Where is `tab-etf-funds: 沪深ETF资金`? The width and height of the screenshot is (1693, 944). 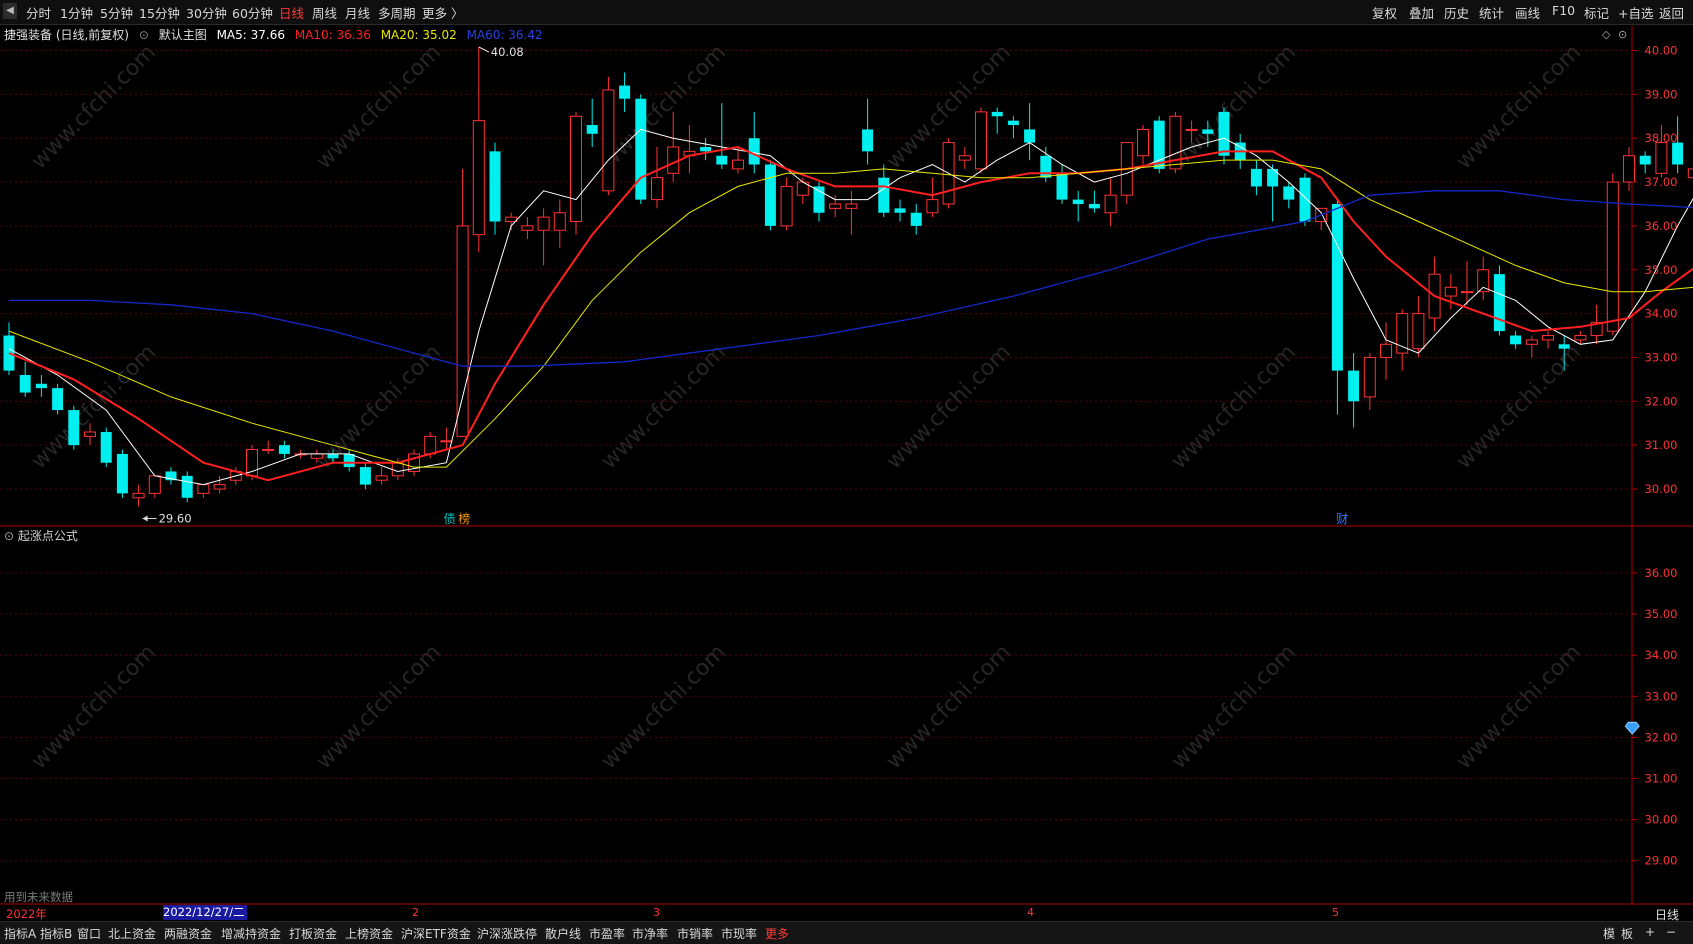 tab-etf-funds: 沪深ETF资金 is located at coordinates (436, 933).